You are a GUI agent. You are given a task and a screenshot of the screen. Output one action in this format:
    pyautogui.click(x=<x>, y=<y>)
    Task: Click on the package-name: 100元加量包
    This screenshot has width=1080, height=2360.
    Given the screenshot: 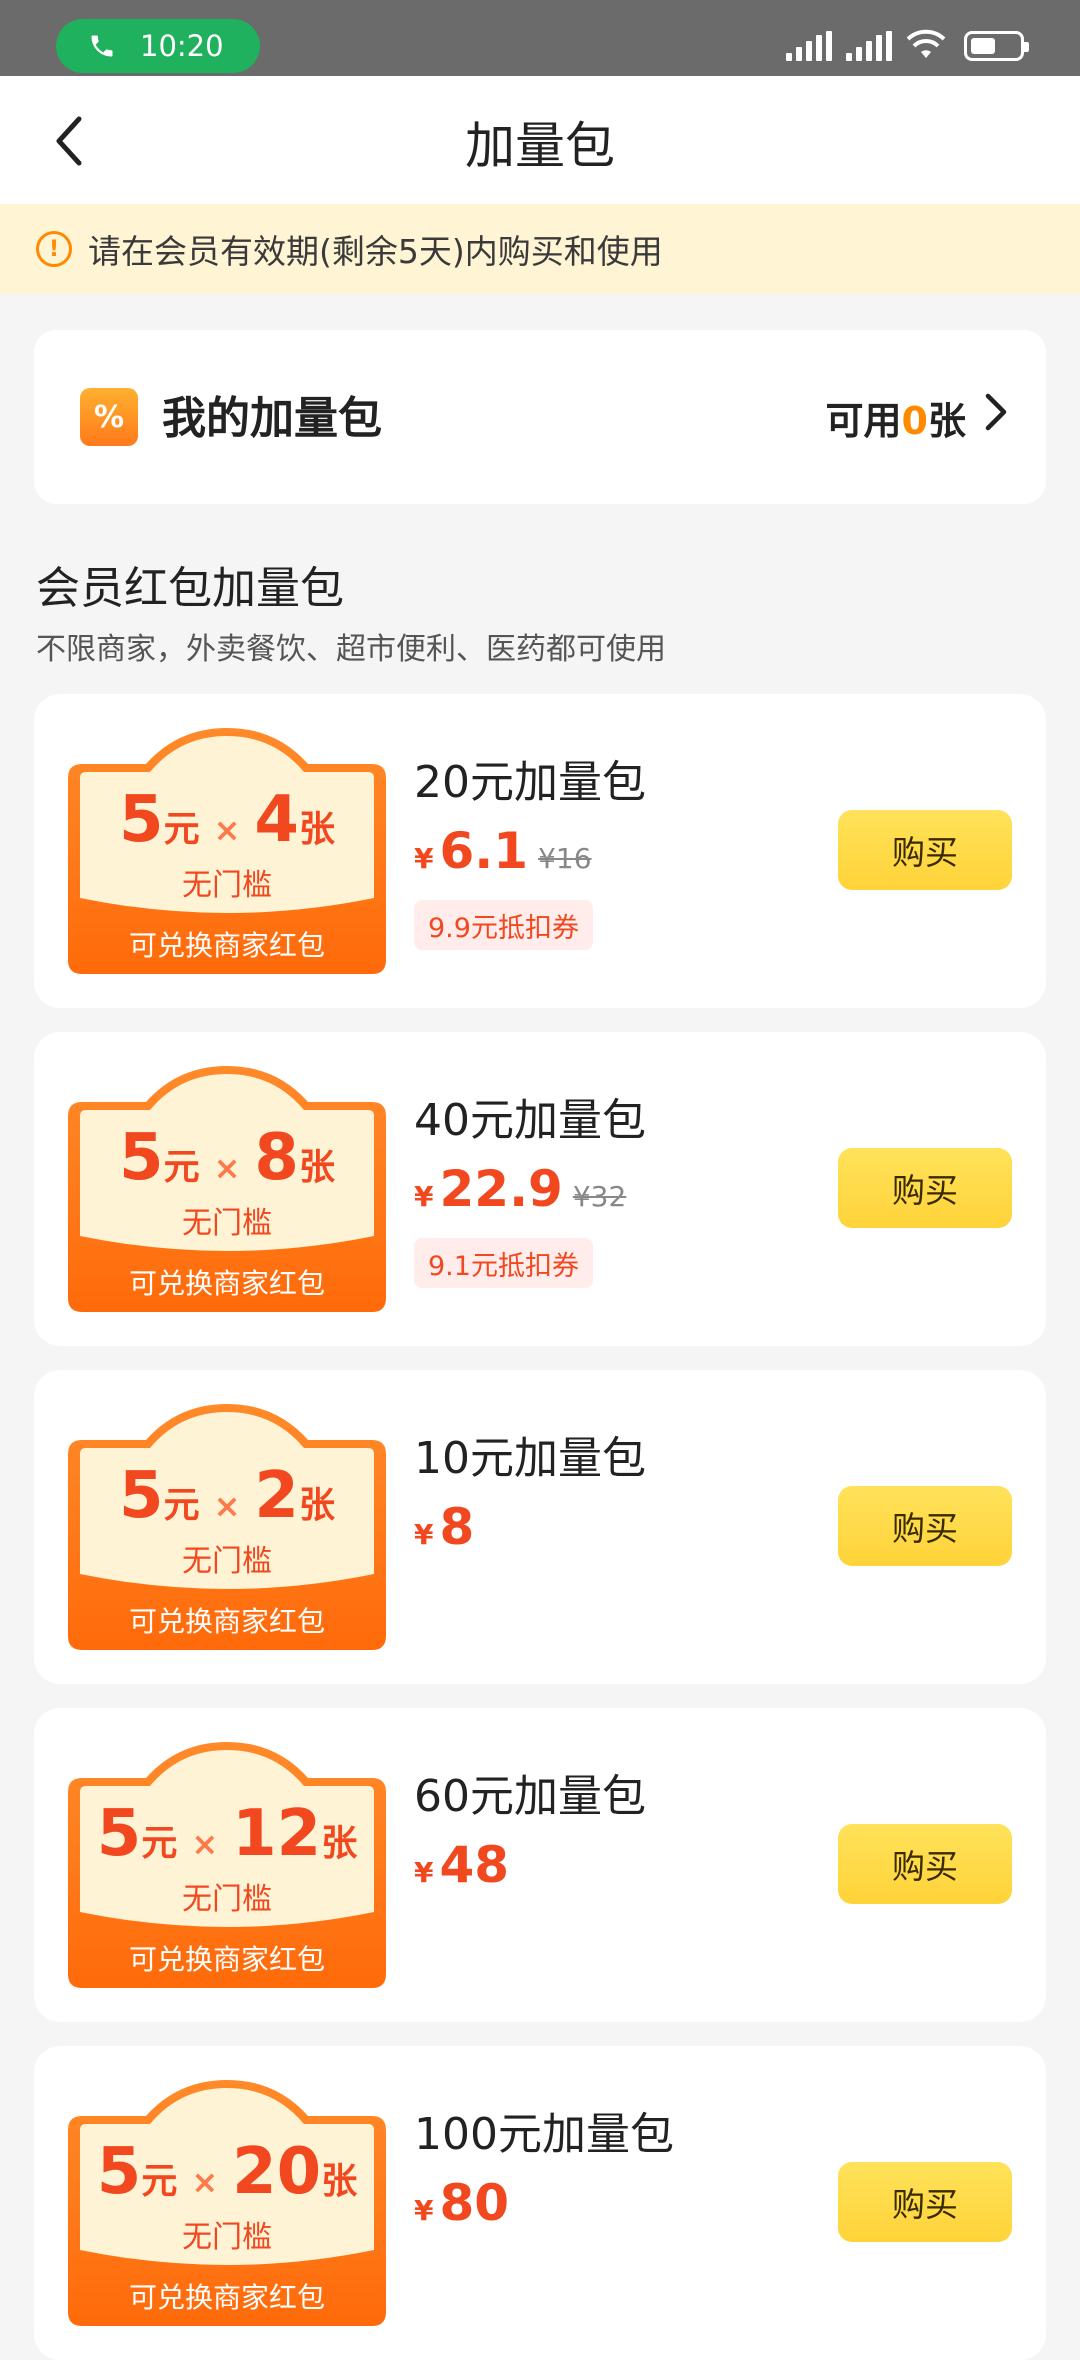 What is the action you would take?
    pyautogui.click(x=544, y=2134)
    